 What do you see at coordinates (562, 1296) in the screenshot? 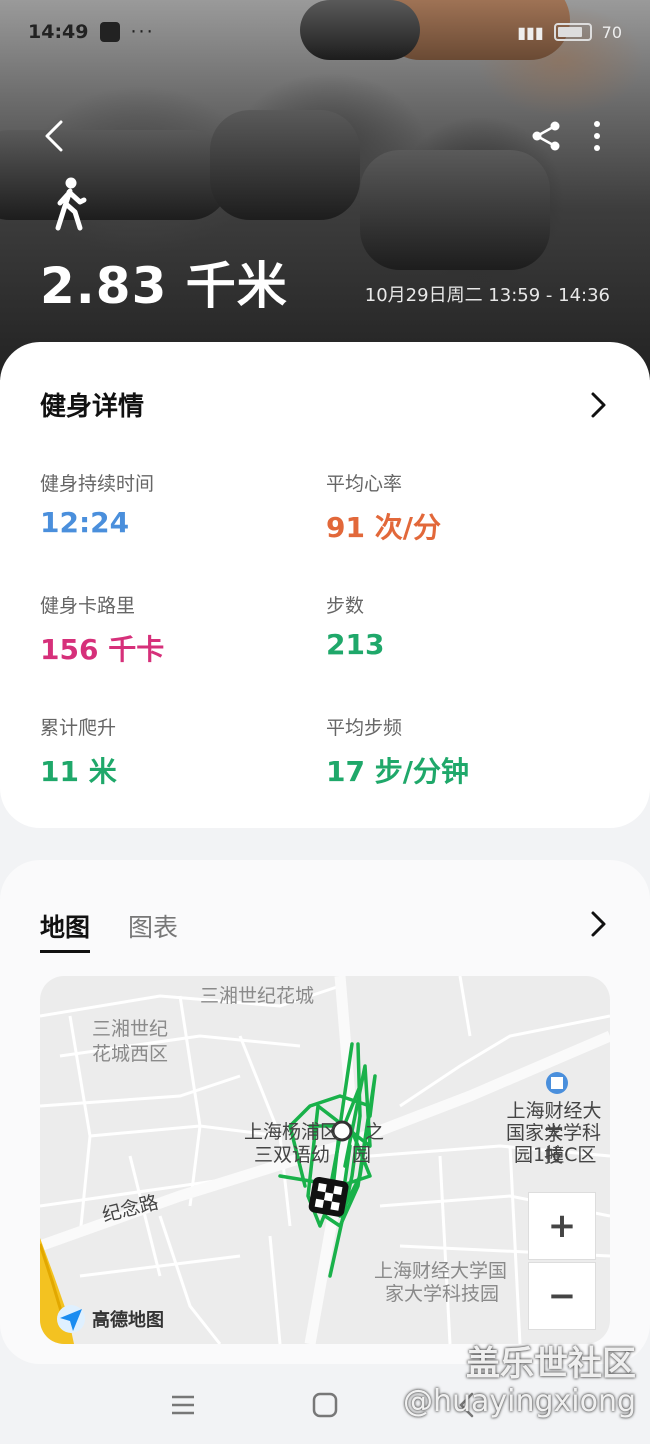
I see `zoom-out-button: −` at bounding box center [562, 1296].